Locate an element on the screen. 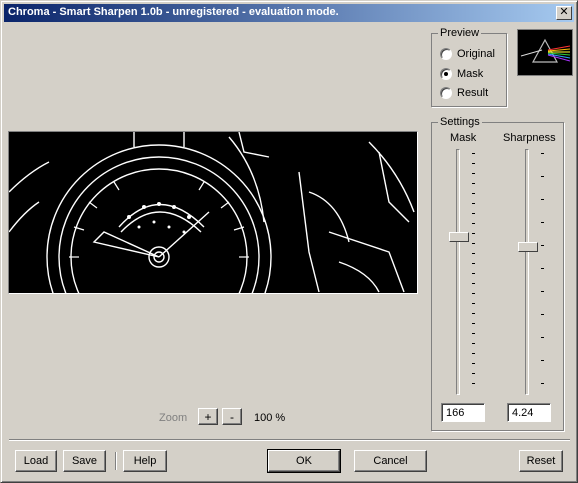 This screenshot has height=483, width=578. radio-mask: Mask is located at coordinates (461, 74).